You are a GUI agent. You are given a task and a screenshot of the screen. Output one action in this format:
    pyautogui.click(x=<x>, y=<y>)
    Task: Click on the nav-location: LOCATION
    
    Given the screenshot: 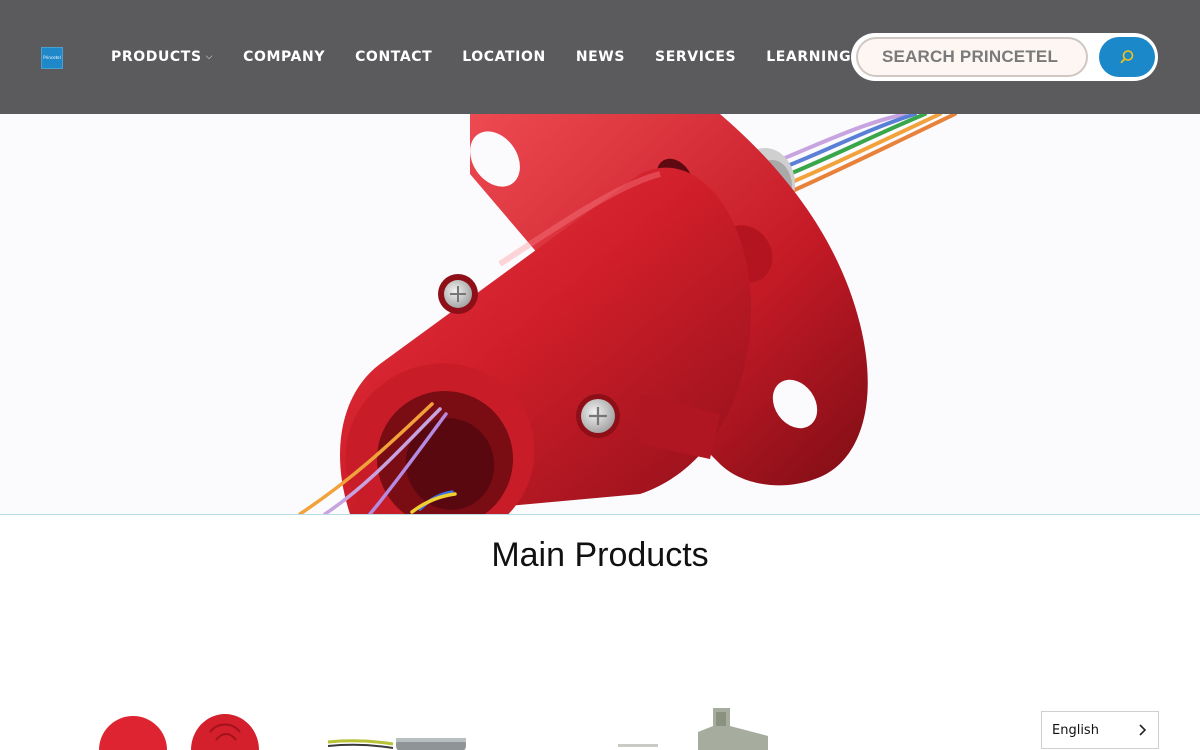 What is the action you would take?
    pyautogui.click(x=504, y=57)
    